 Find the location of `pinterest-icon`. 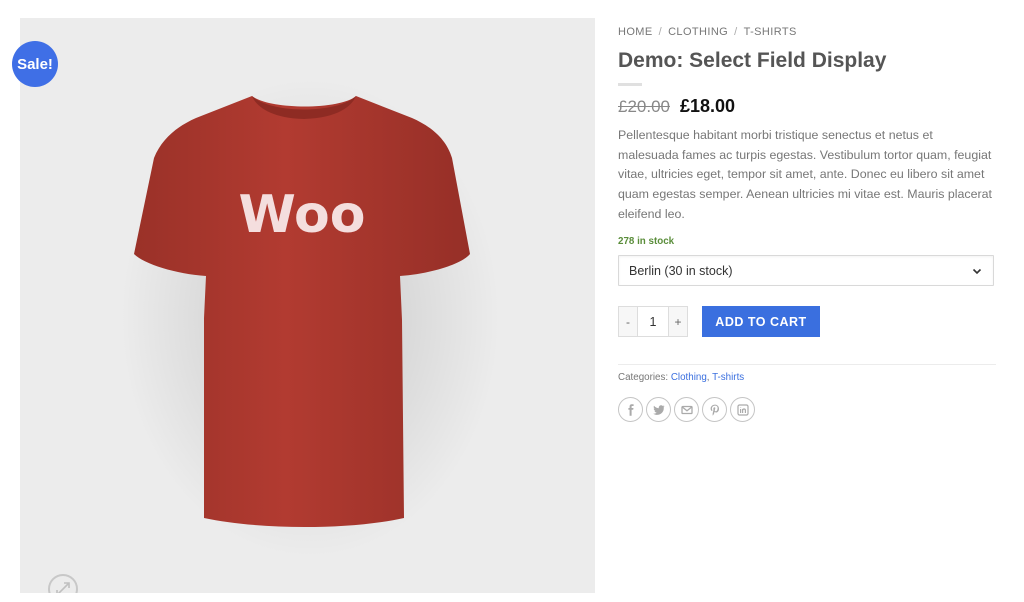

pinterest-icon is located at coordinates (714, 410).